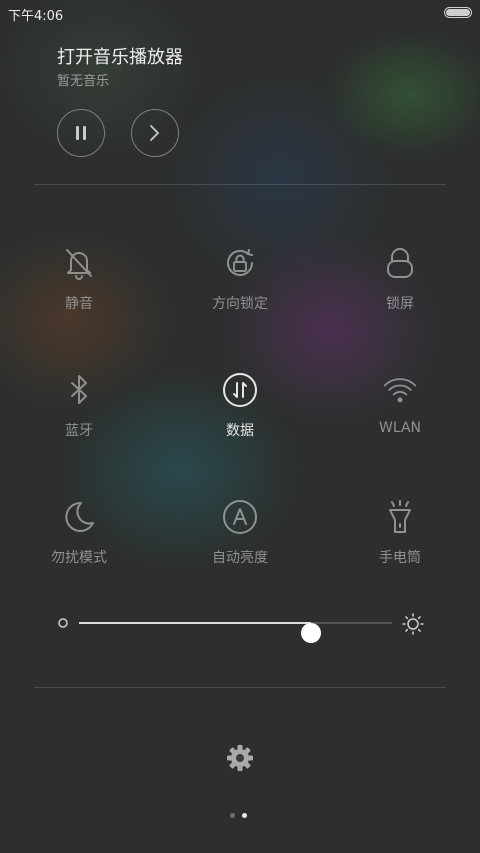  Describe the element at coordinates (240, 431) in the screenshot. I see `tile-label: 数据` at that location.